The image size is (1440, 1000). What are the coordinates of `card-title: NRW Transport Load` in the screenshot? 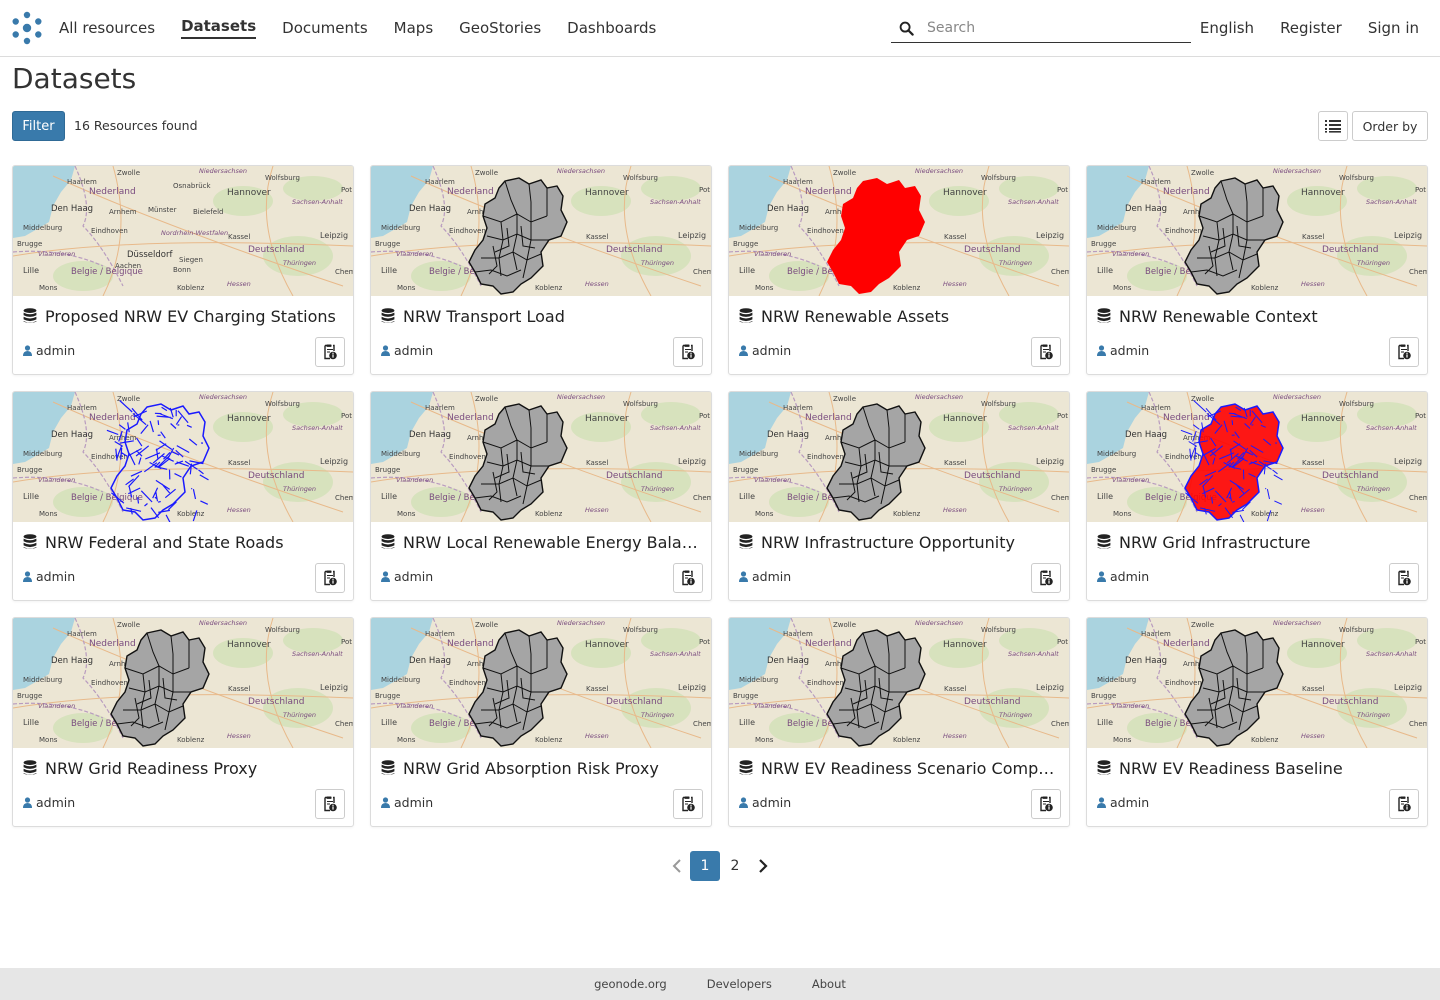 It's located at (542, 316).